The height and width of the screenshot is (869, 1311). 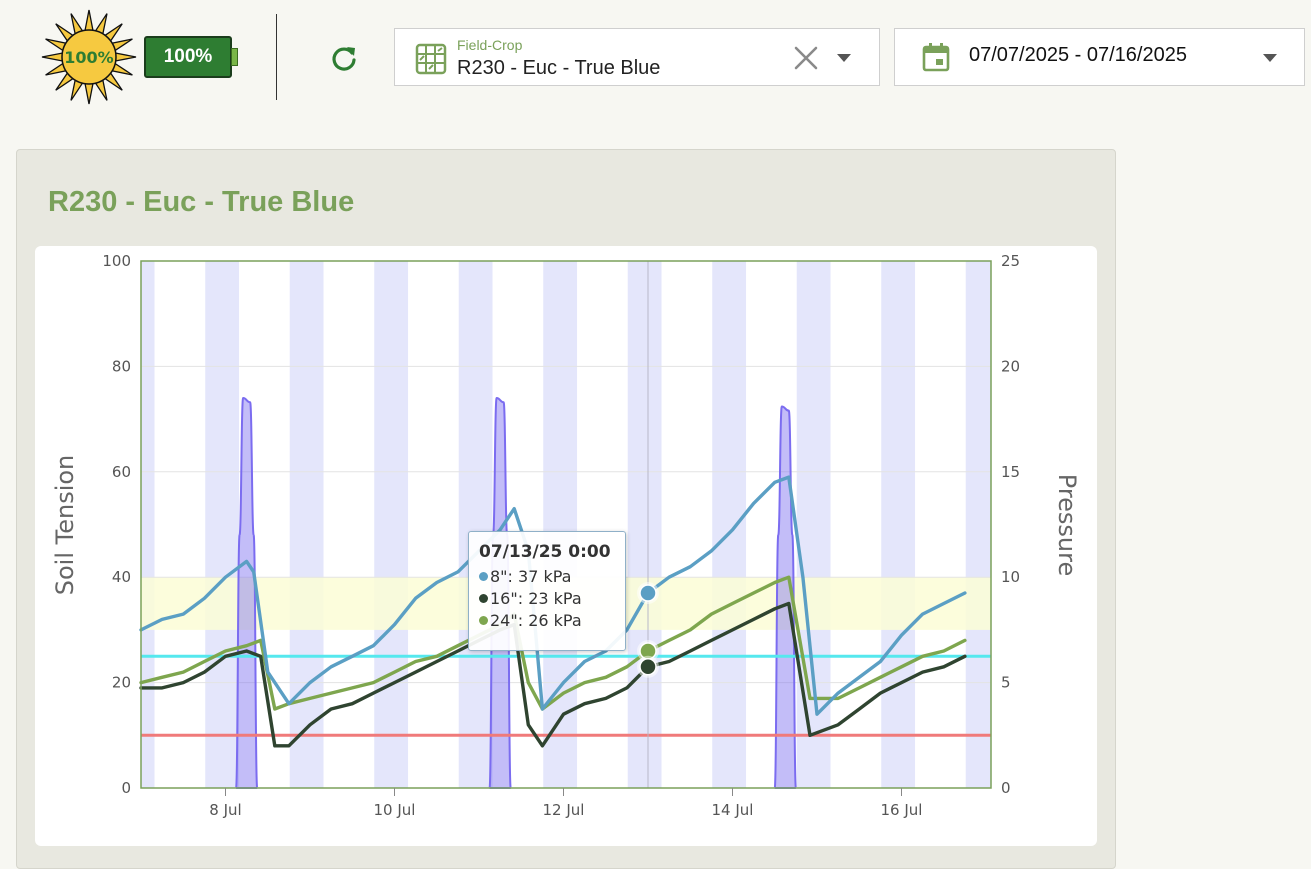 What do you see at coordinates (733, 810) in the screenshot?
I see `x-tick-label: 14 Jul` at bounding box center [733, 810].